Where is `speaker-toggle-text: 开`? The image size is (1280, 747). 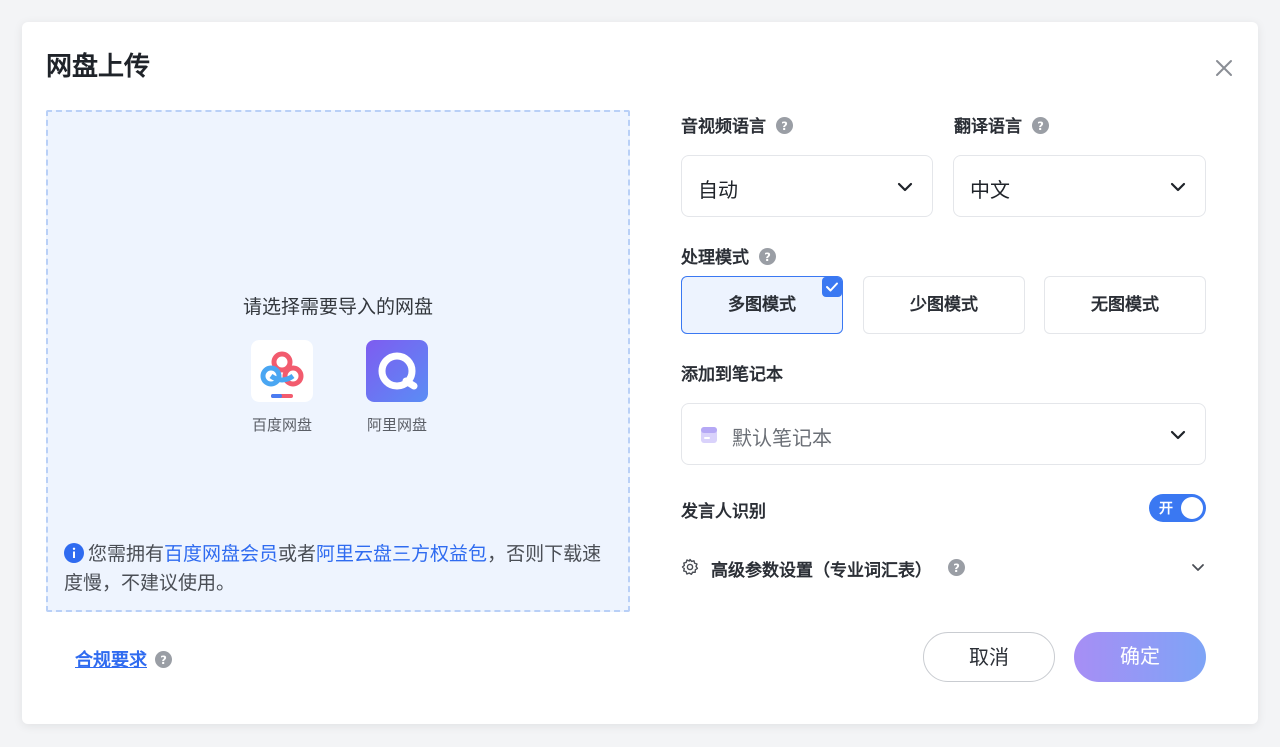
speaker-toggle-text: 开 is located at coordinates (1166, 509).